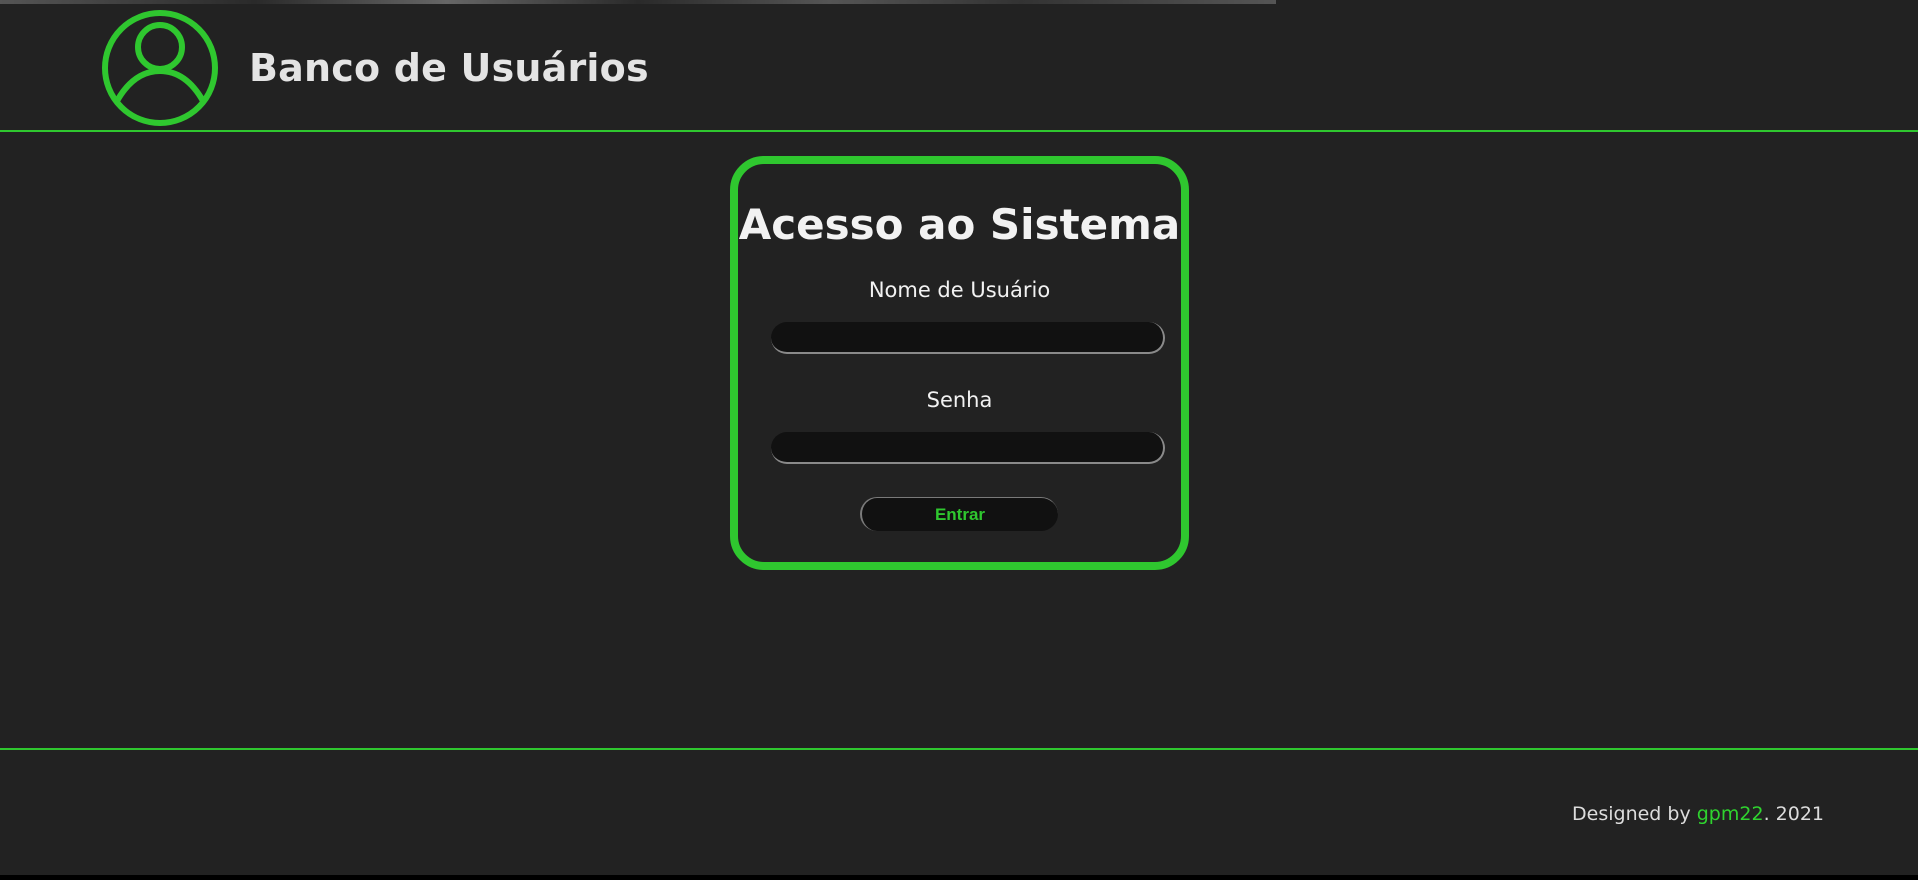 The height and width of the screenshot is (880, 1918). Describe the element at coordinates (1730, 814) in the screenshot. I see `author-link: gpm22` at that location.